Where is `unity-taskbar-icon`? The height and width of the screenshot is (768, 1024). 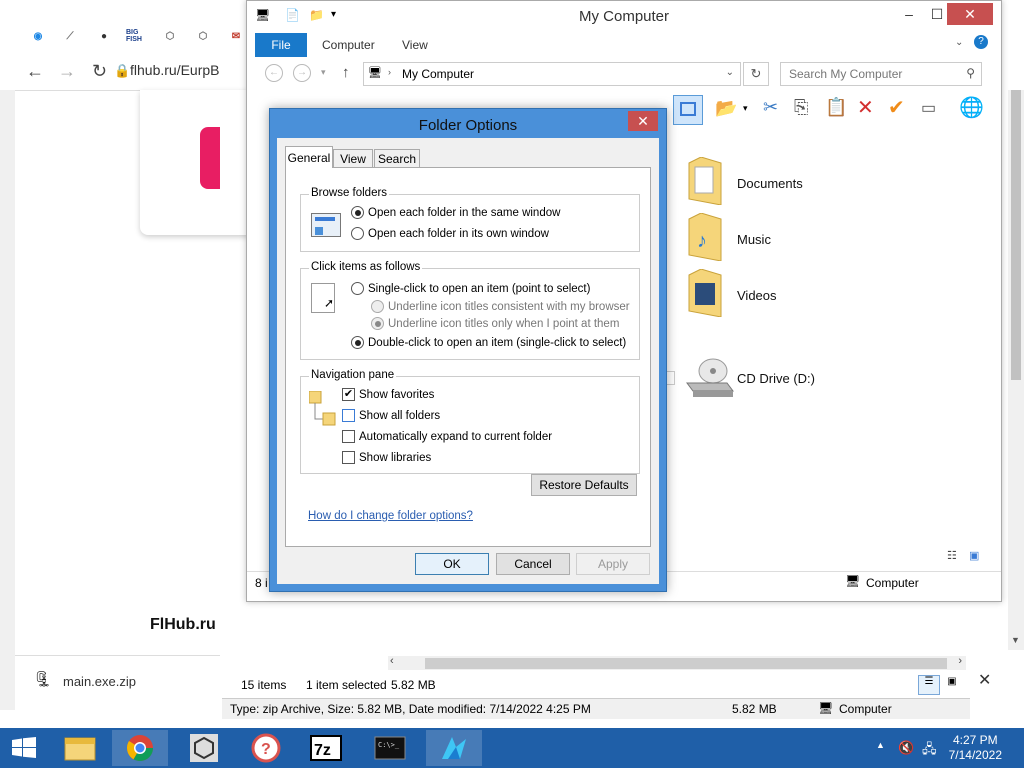 unity-taskbar-icon is located at coordinates (204, 748).